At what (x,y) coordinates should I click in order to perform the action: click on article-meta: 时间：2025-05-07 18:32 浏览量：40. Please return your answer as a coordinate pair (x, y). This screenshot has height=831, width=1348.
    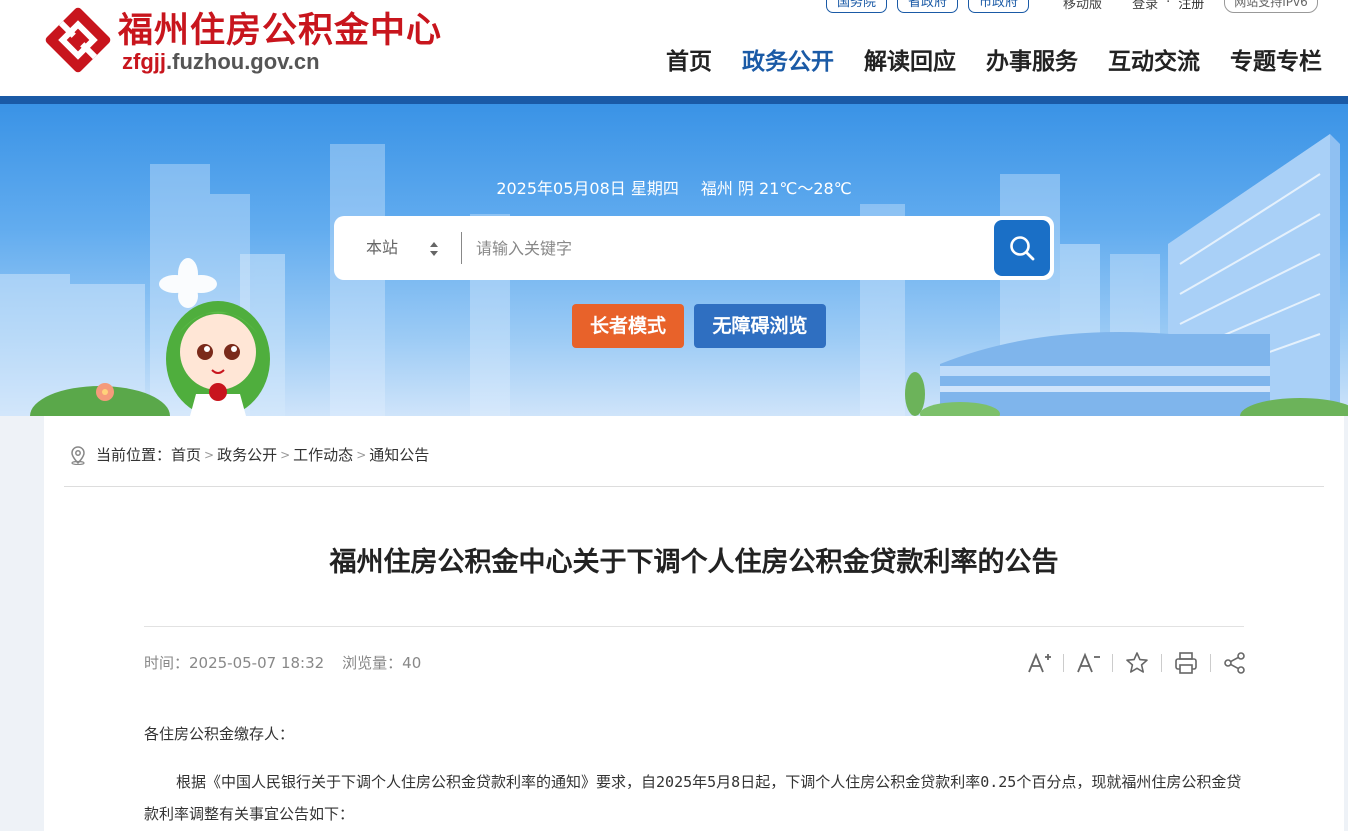
    Looking at the image, I should click on (282, 662).